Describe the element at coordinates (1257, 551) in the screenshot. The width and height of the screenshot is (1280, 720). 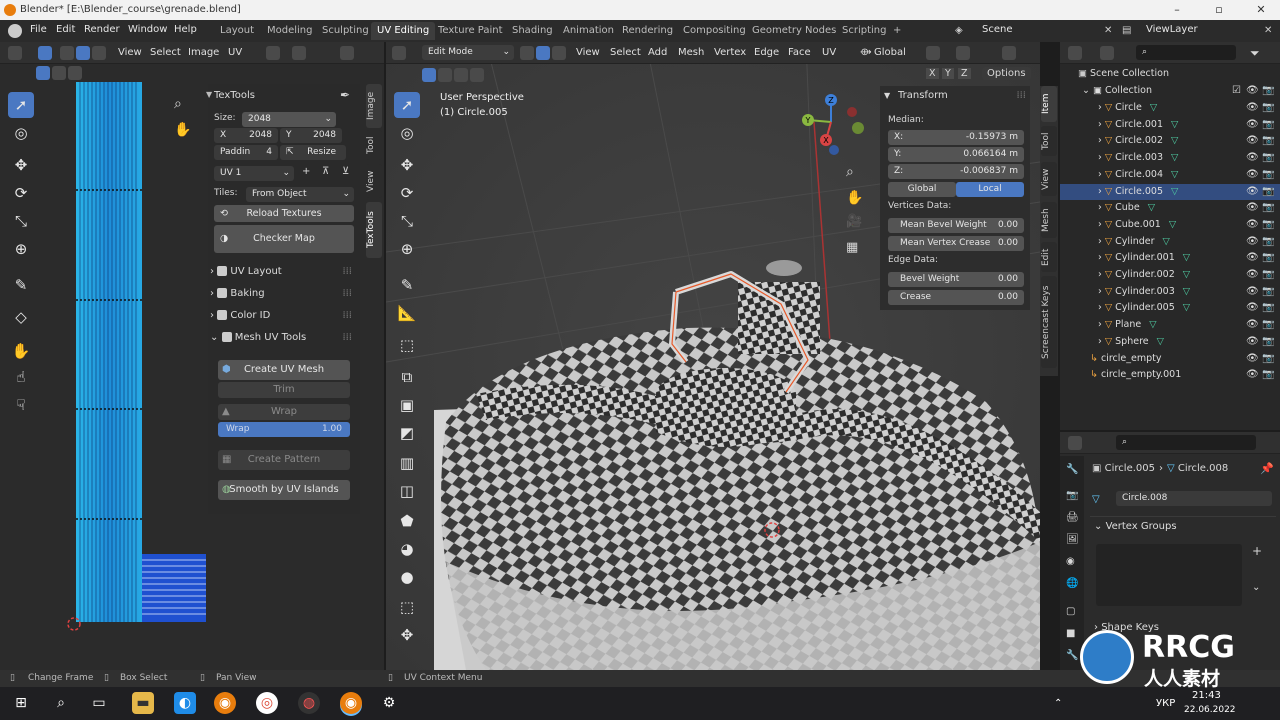
I see `add-vertex-group-icon: +` at that location.